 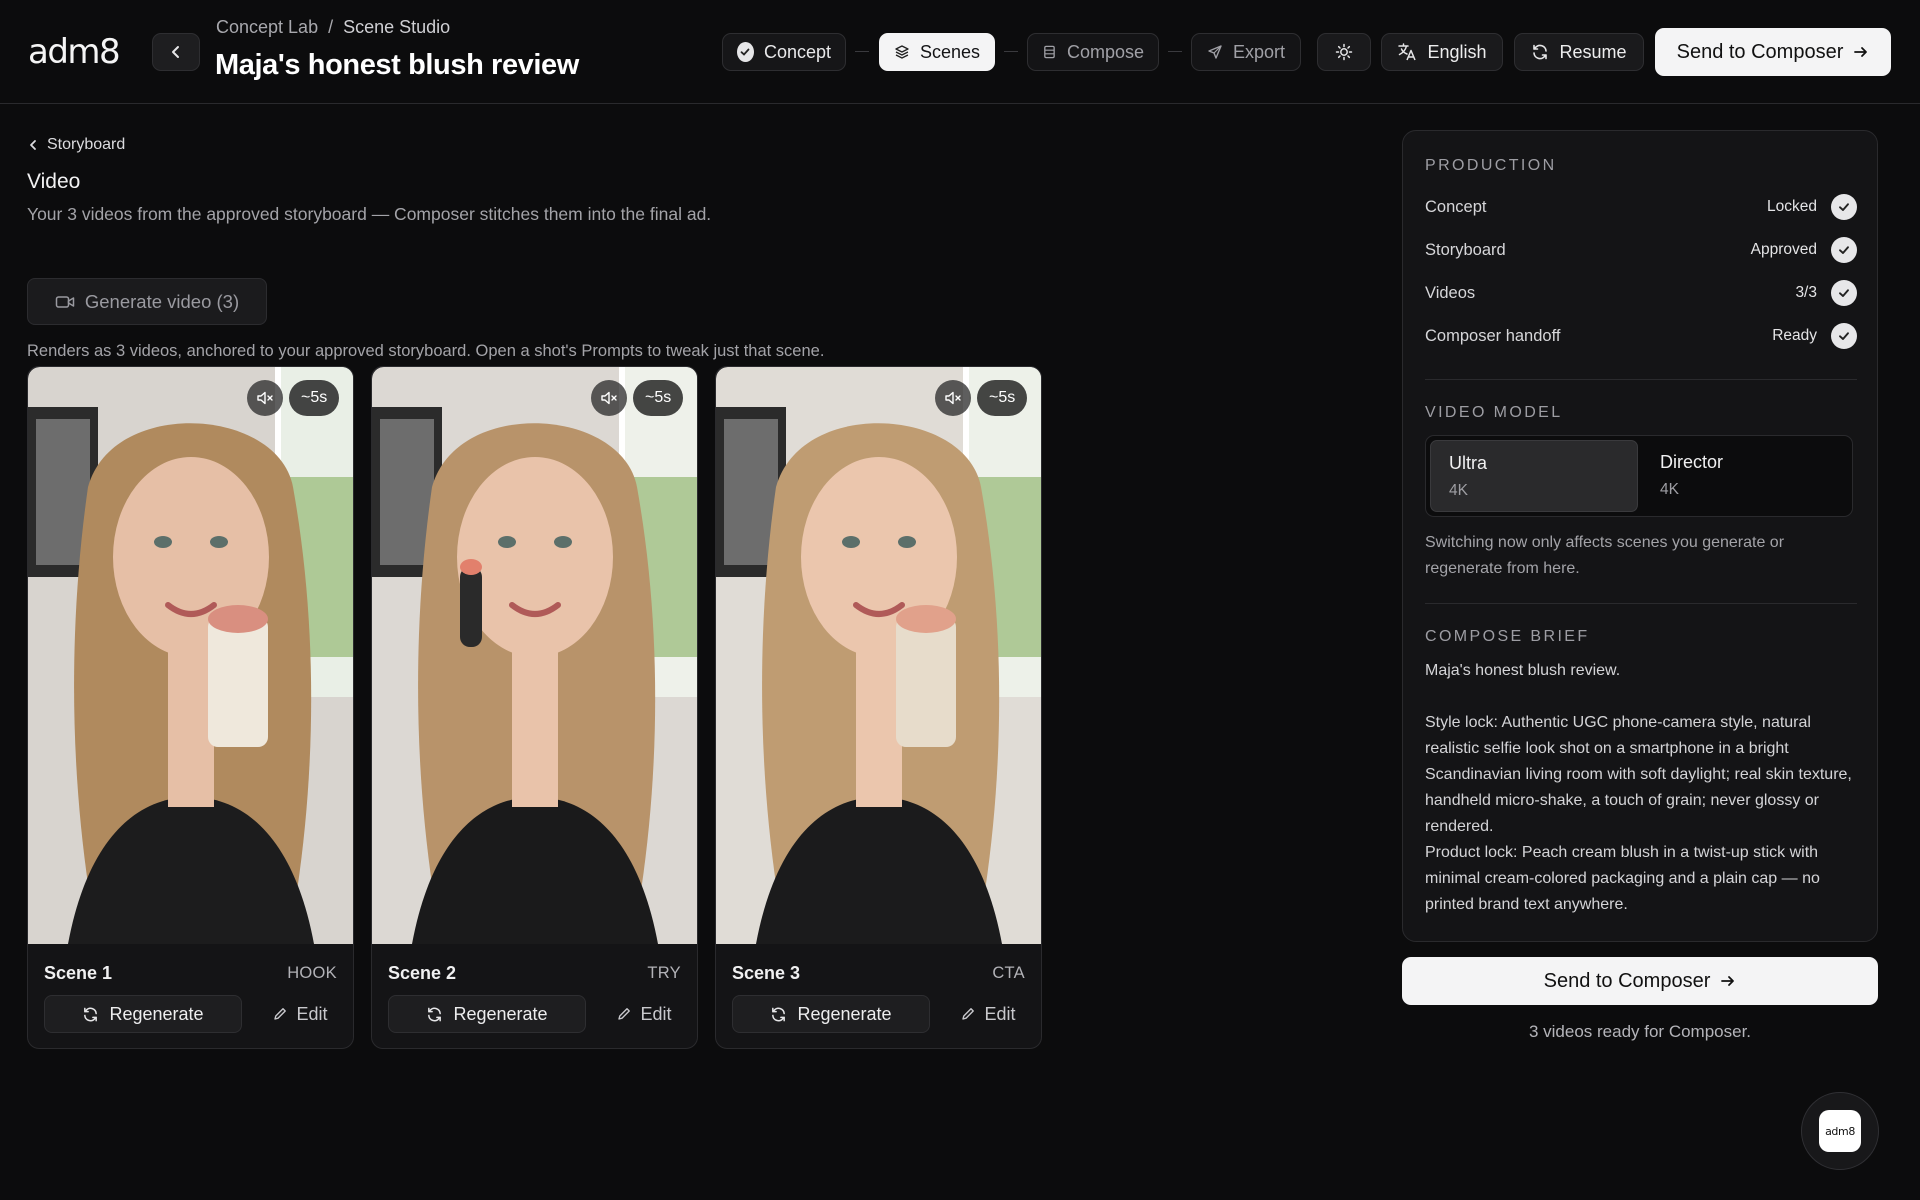 I want to click on production-row-concept: Concept Locked, so click(x=1641, y=207).